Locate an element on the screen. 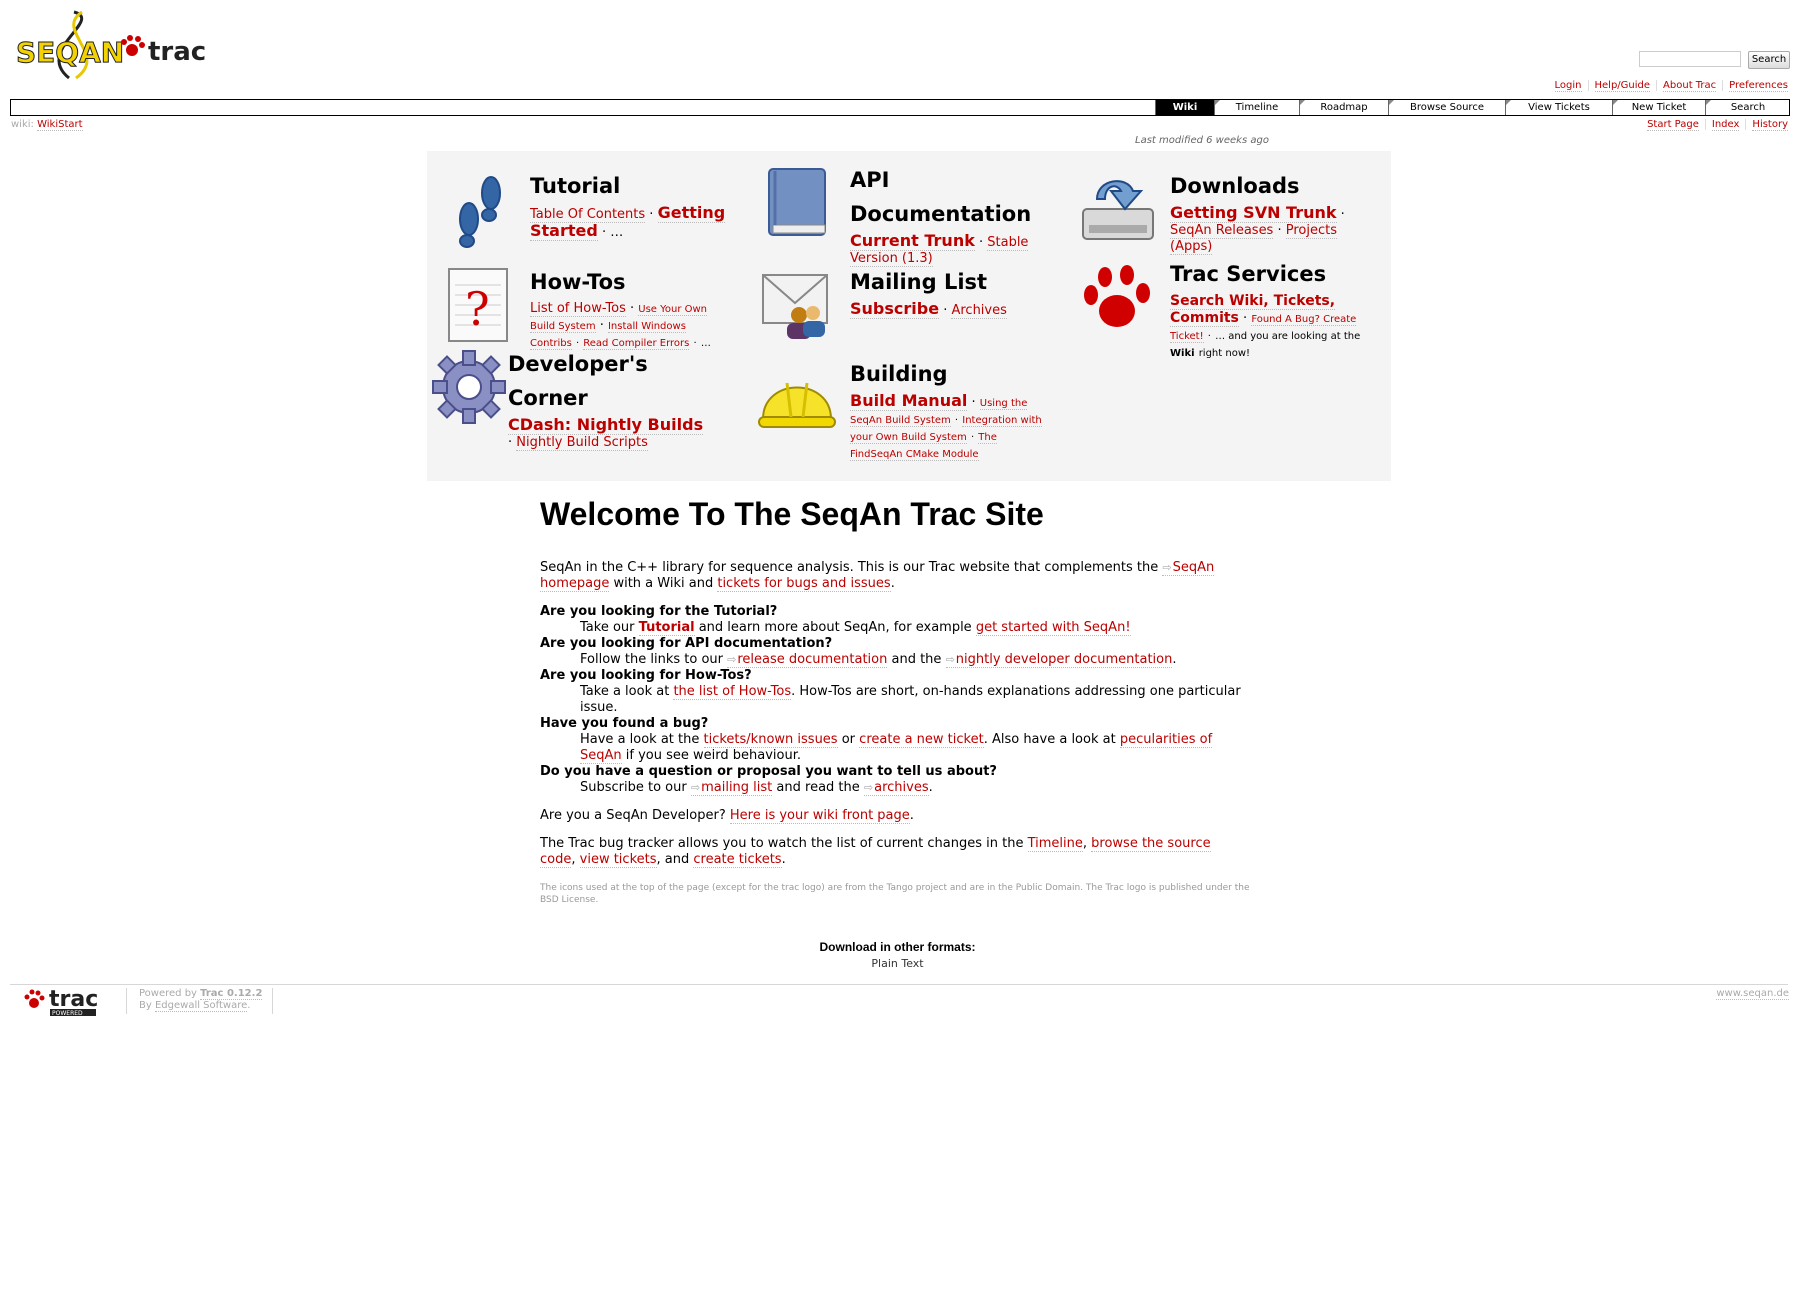 Image resolution: width=1795 pixels, height=1294 pixels. tab-roadmap: Roadmap is located at coordinates (1343, 107).